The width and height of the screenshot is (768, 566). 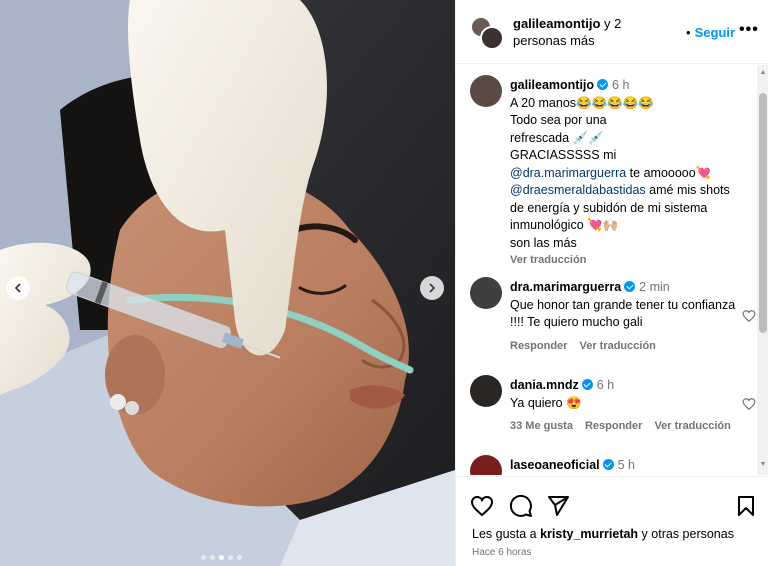 I want to click on more-options-icon: •••, so click(x=749, y=30).